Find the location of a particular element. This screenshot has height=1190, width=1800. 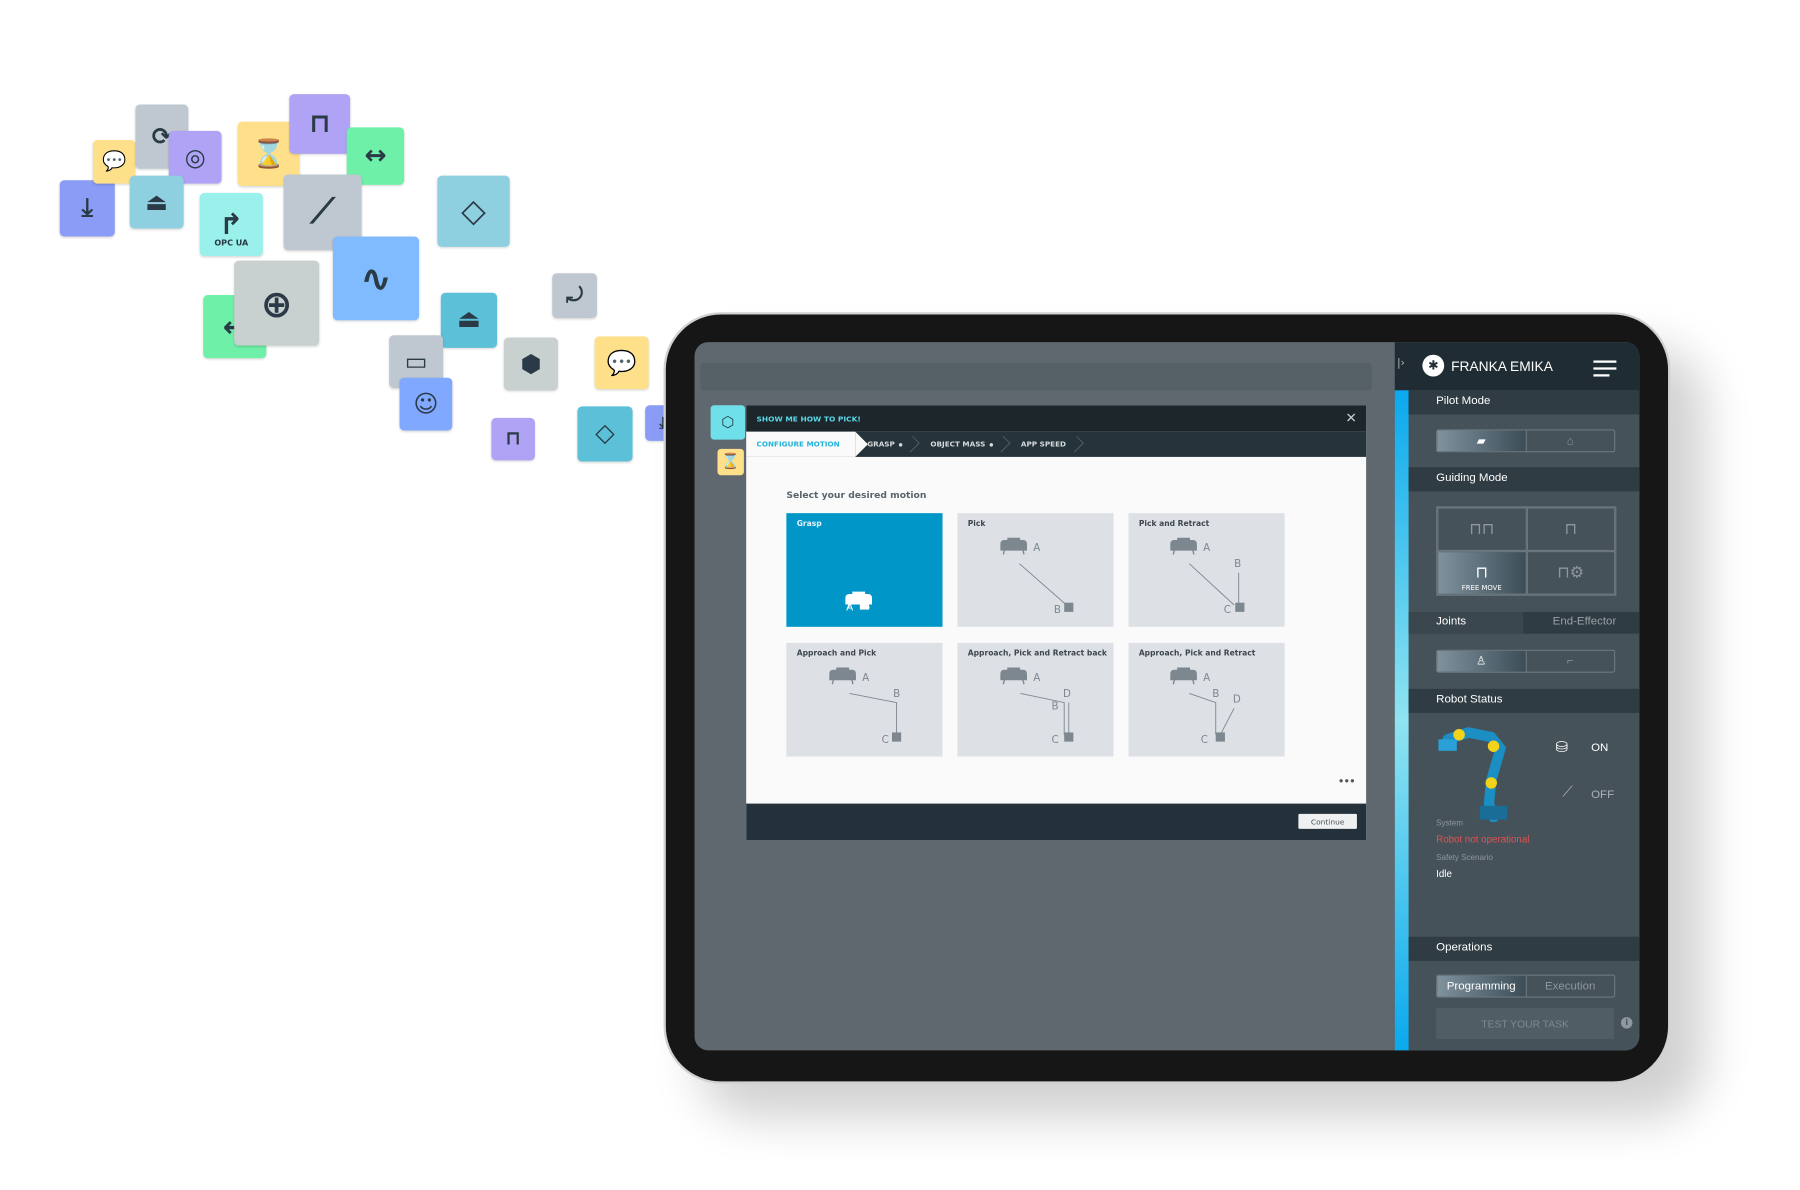

app-tile: ⤾ is located at coordinates (574, 295).